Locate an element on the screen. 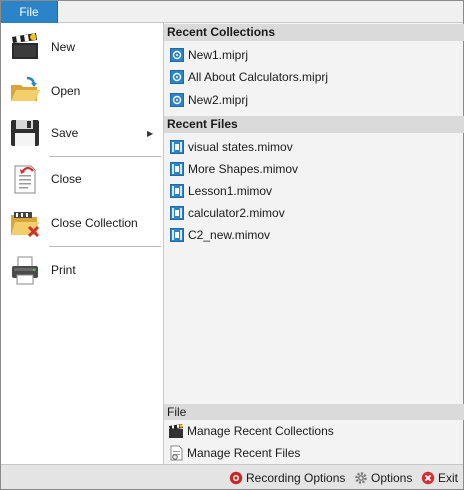 The image size is (464, 490). manage-recent-collections-link: Manage Recent Collections is located at coordinates (251, 431).